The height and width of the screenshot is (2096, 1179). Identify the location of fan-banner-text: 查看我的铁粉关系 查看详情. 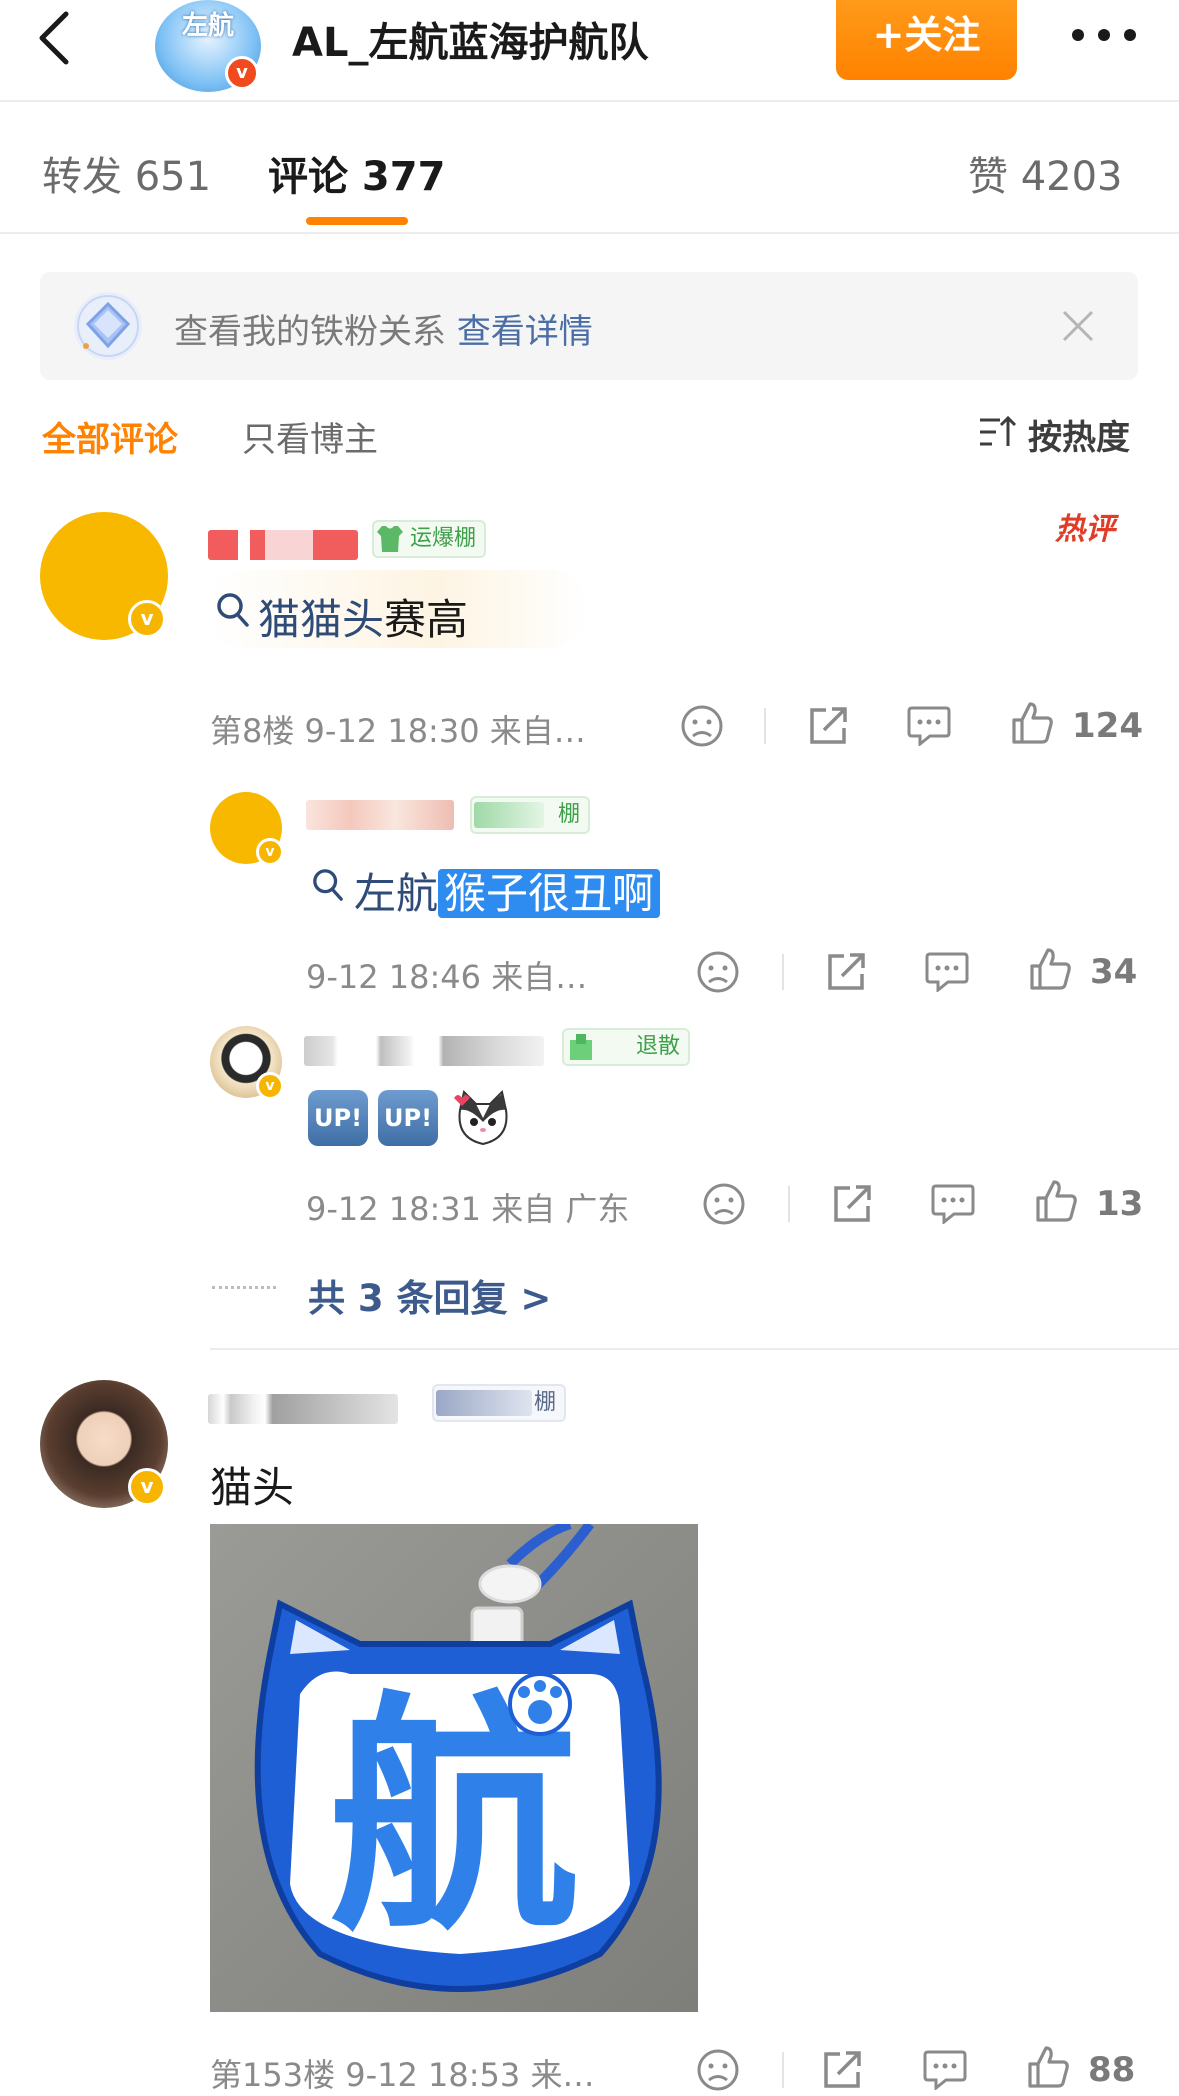
(383, 328).